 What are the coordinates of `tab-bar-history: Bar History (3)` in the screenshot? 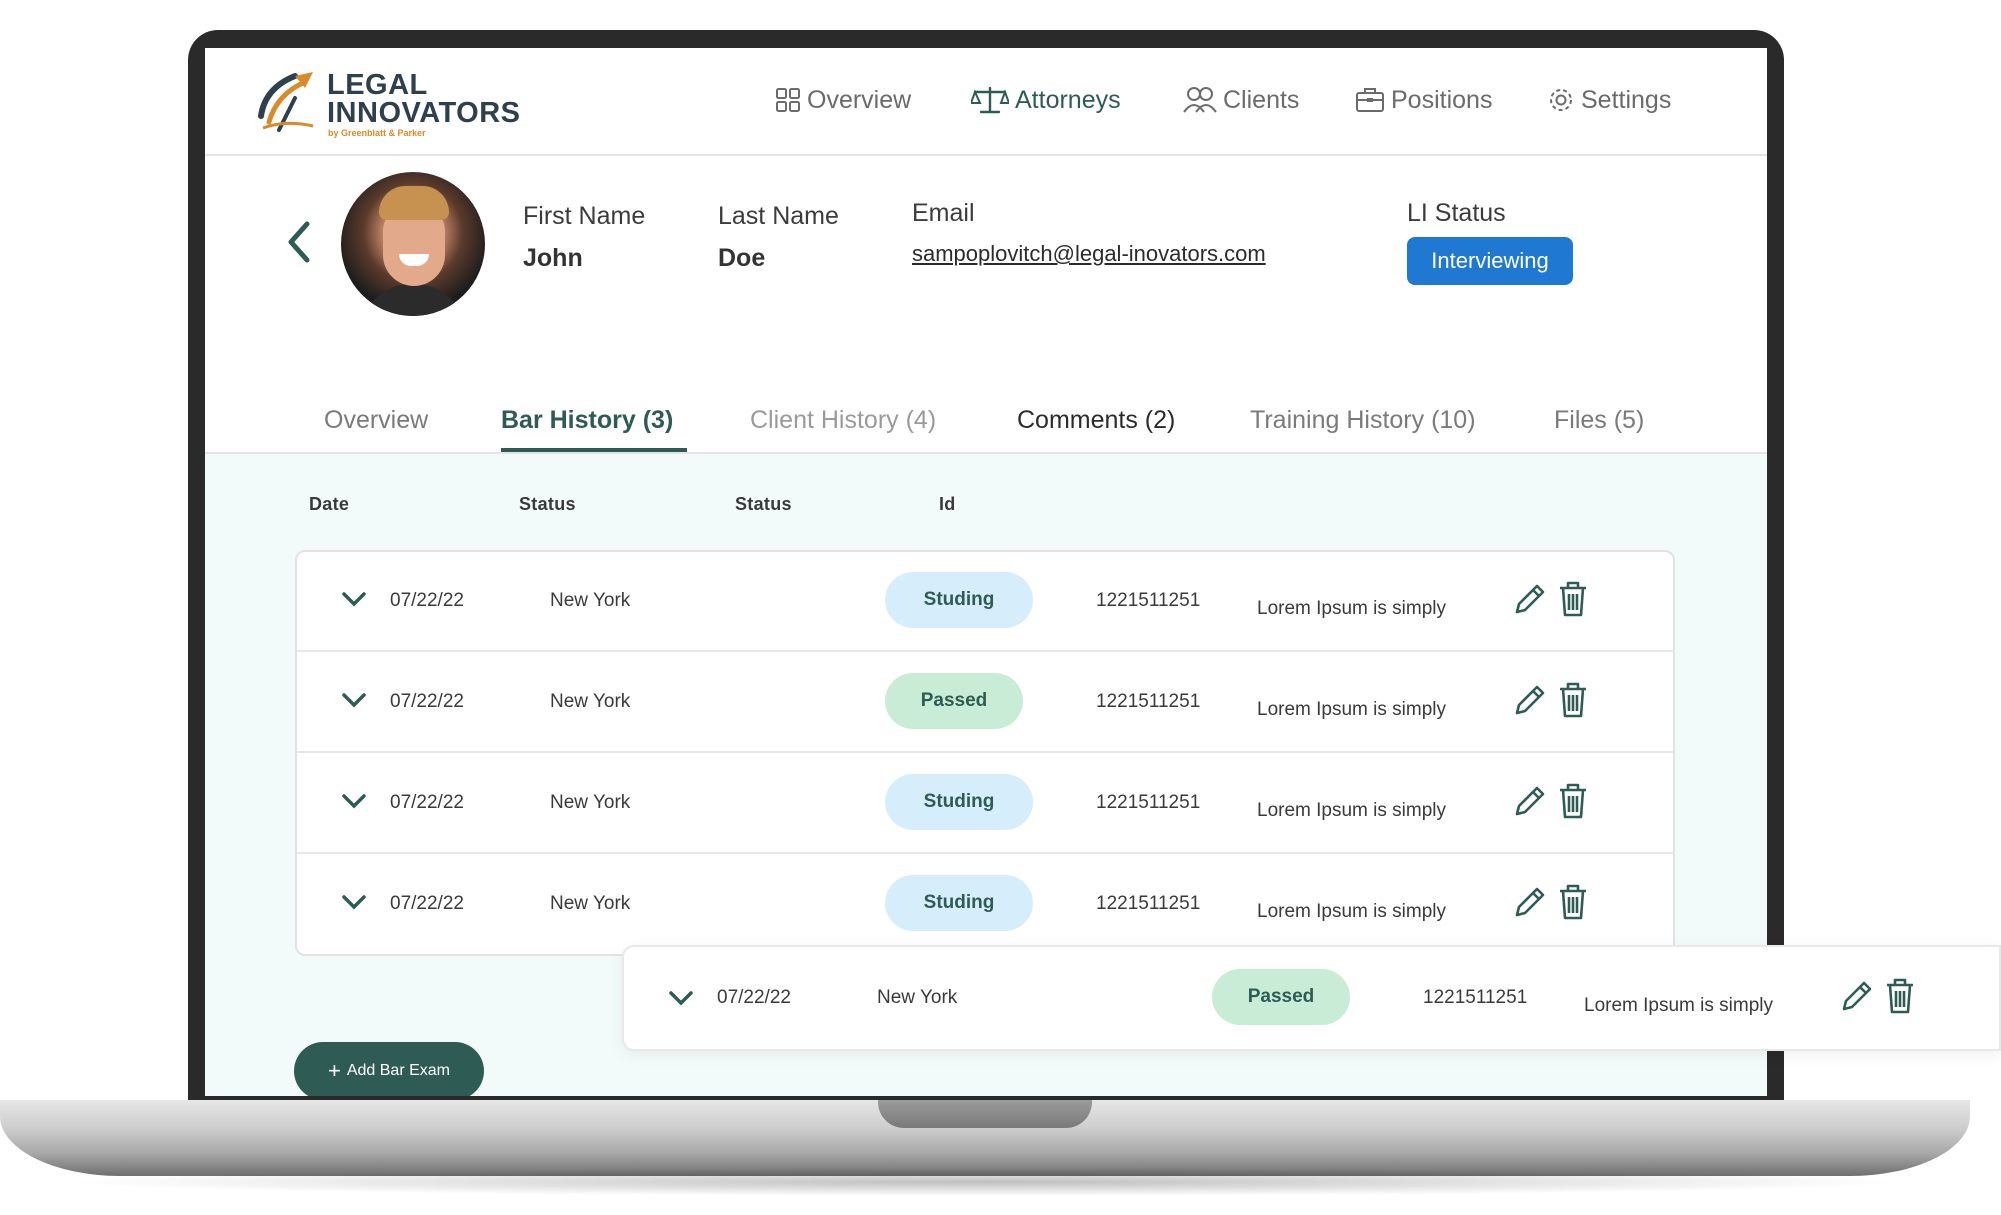 It's located at (587, 420).